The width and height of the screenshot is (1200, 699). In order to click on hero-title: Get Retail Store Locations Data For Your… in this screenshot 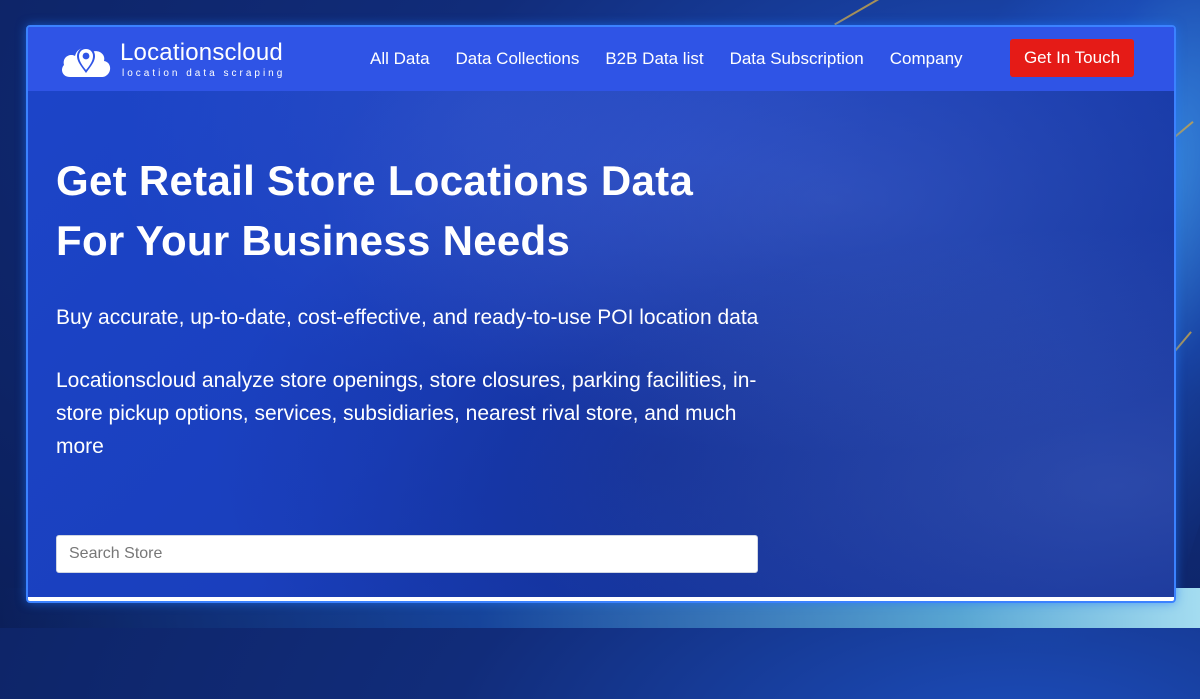, I will do `click(416, 211)`.